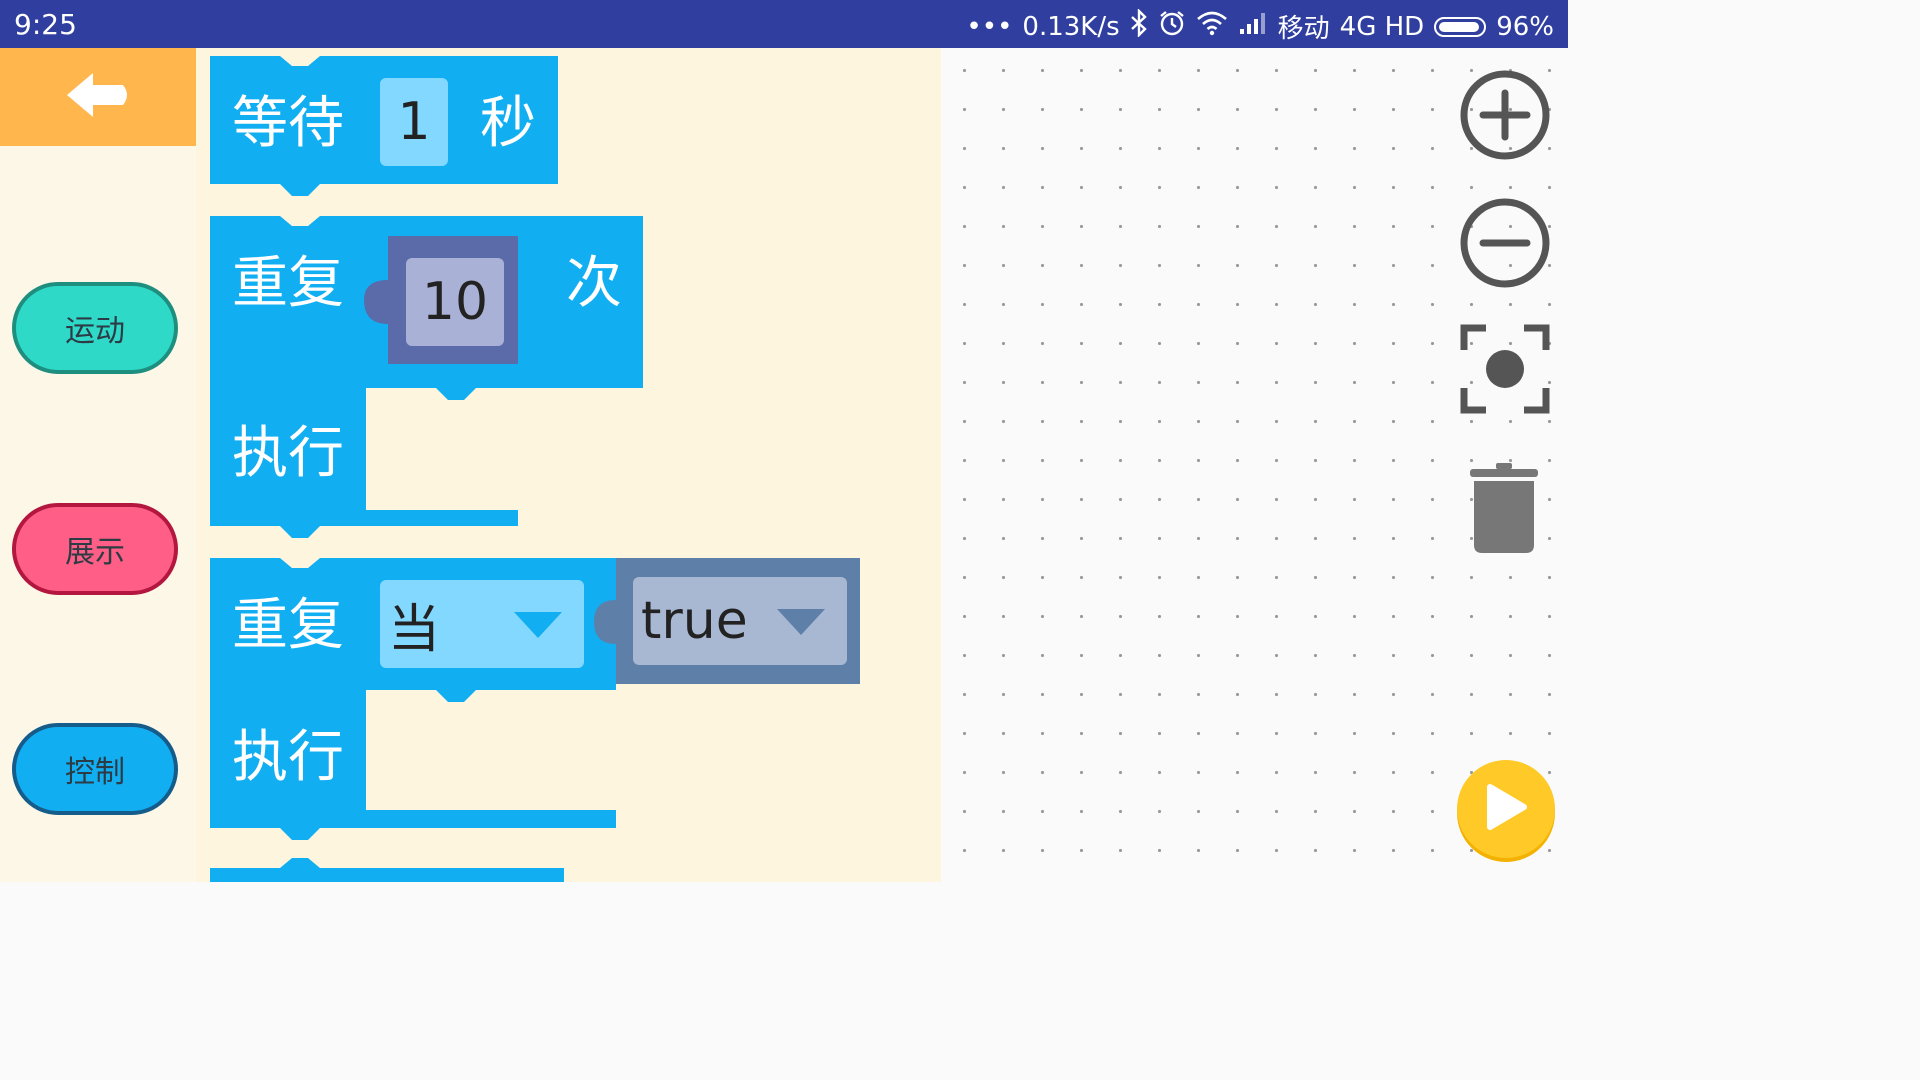  I want to click on status-battery: 96%, so click(1525, 26).